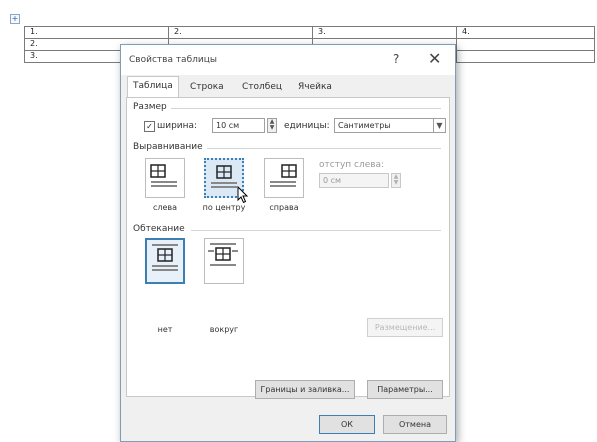 This screenshot has width=597, height=442. I want to click on close-button: ✕, so click(434, 58).